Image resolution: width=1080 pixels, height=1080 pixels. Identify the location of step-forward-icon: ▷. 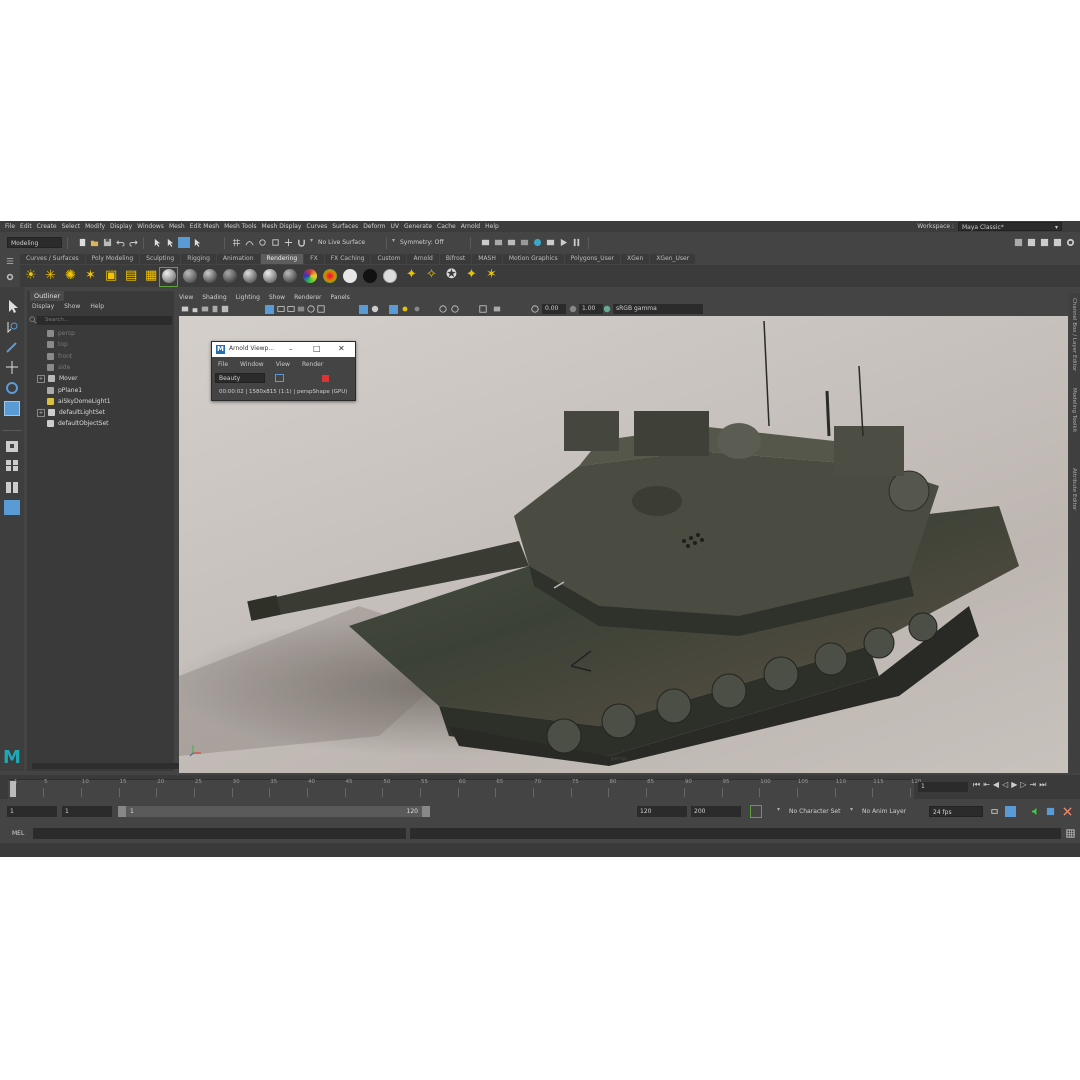
(1024, 785).